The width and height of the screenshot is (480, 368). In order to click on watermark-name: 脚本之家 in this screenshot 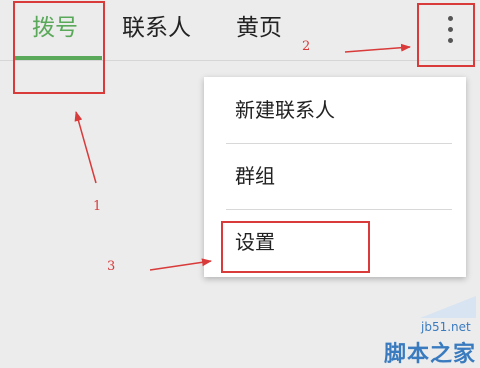, I will do `click(430, 354)`.